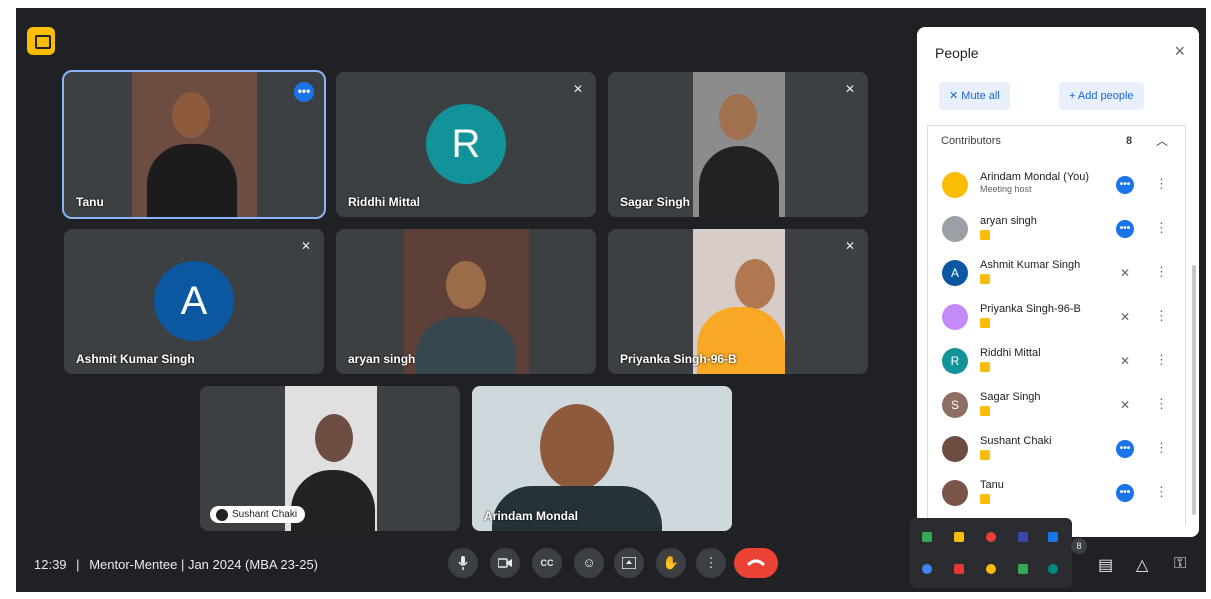  I want to click on participant-name: aryan singh, so click(1008, 221).